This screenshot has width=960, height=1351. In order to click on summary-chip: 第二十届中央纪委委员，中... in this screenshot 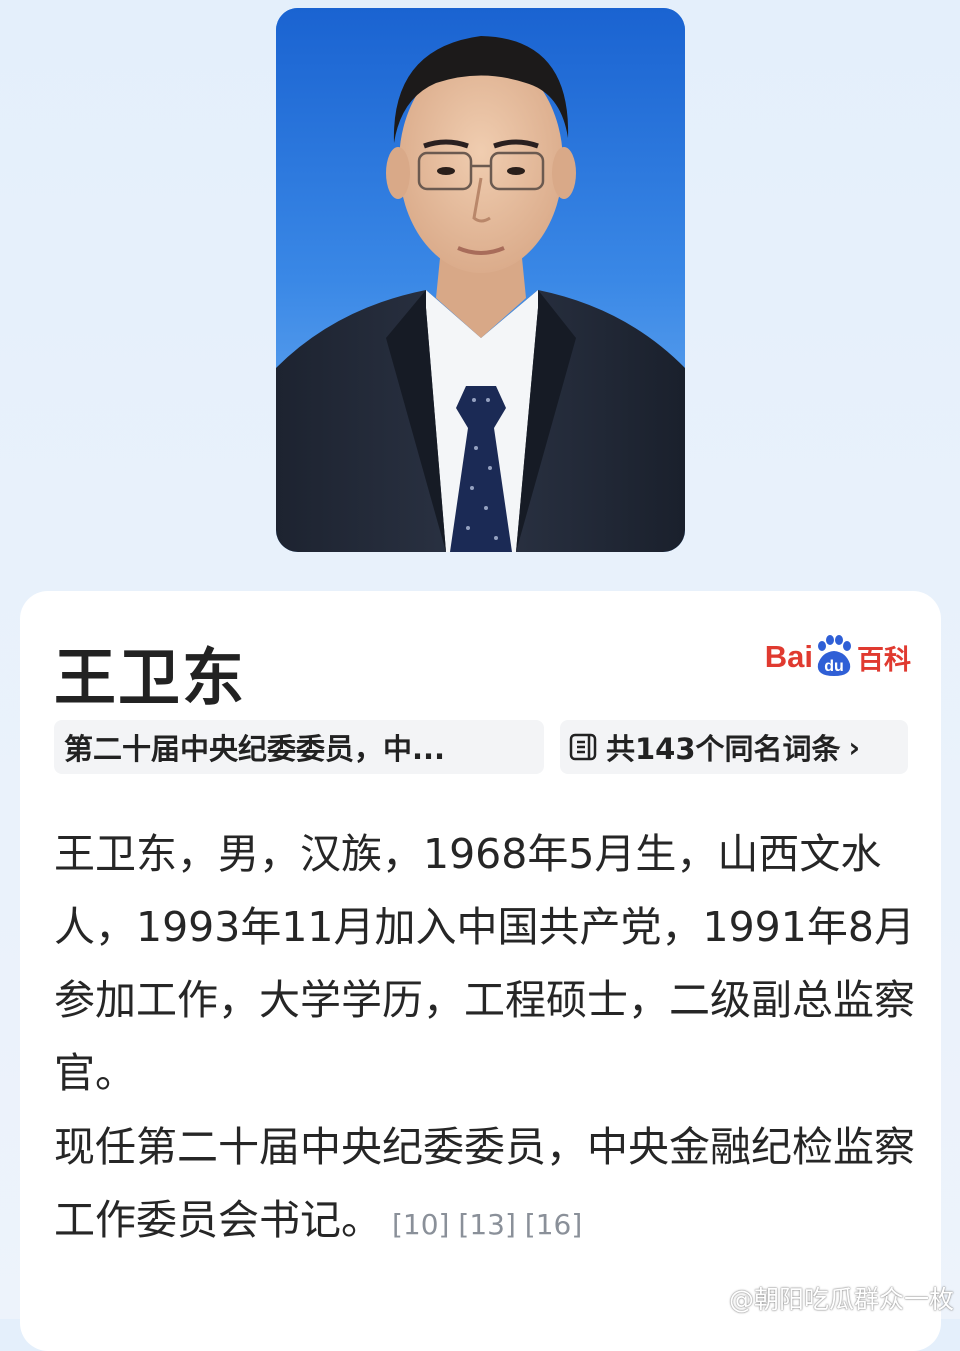, I will do `click(299, 747)`.